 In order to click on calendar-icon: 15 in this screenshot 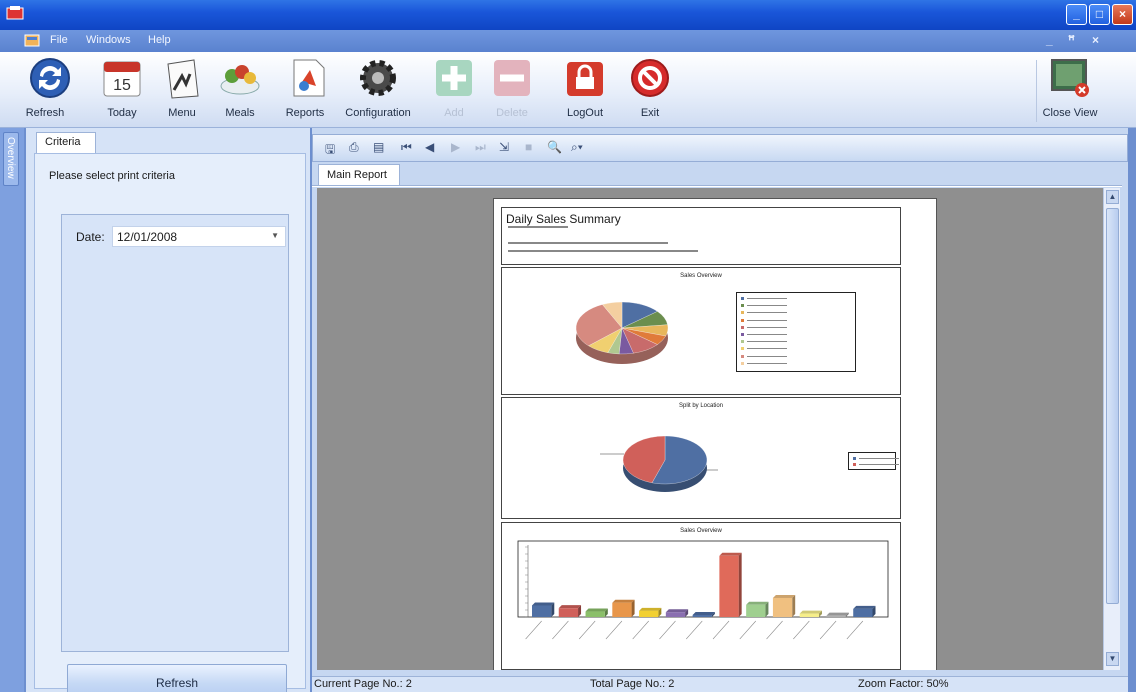, I will do `click(122, 79)`.